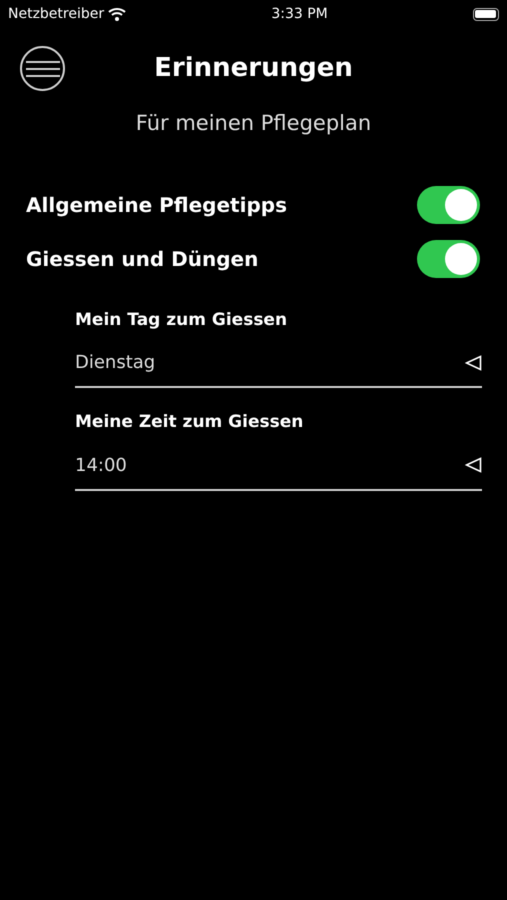 The width and height of the screenshot is (507, 900). What do you see at coordinates (485, 14) in the screenshot?
I see `battery-icon` at bounding box center [485, 14].